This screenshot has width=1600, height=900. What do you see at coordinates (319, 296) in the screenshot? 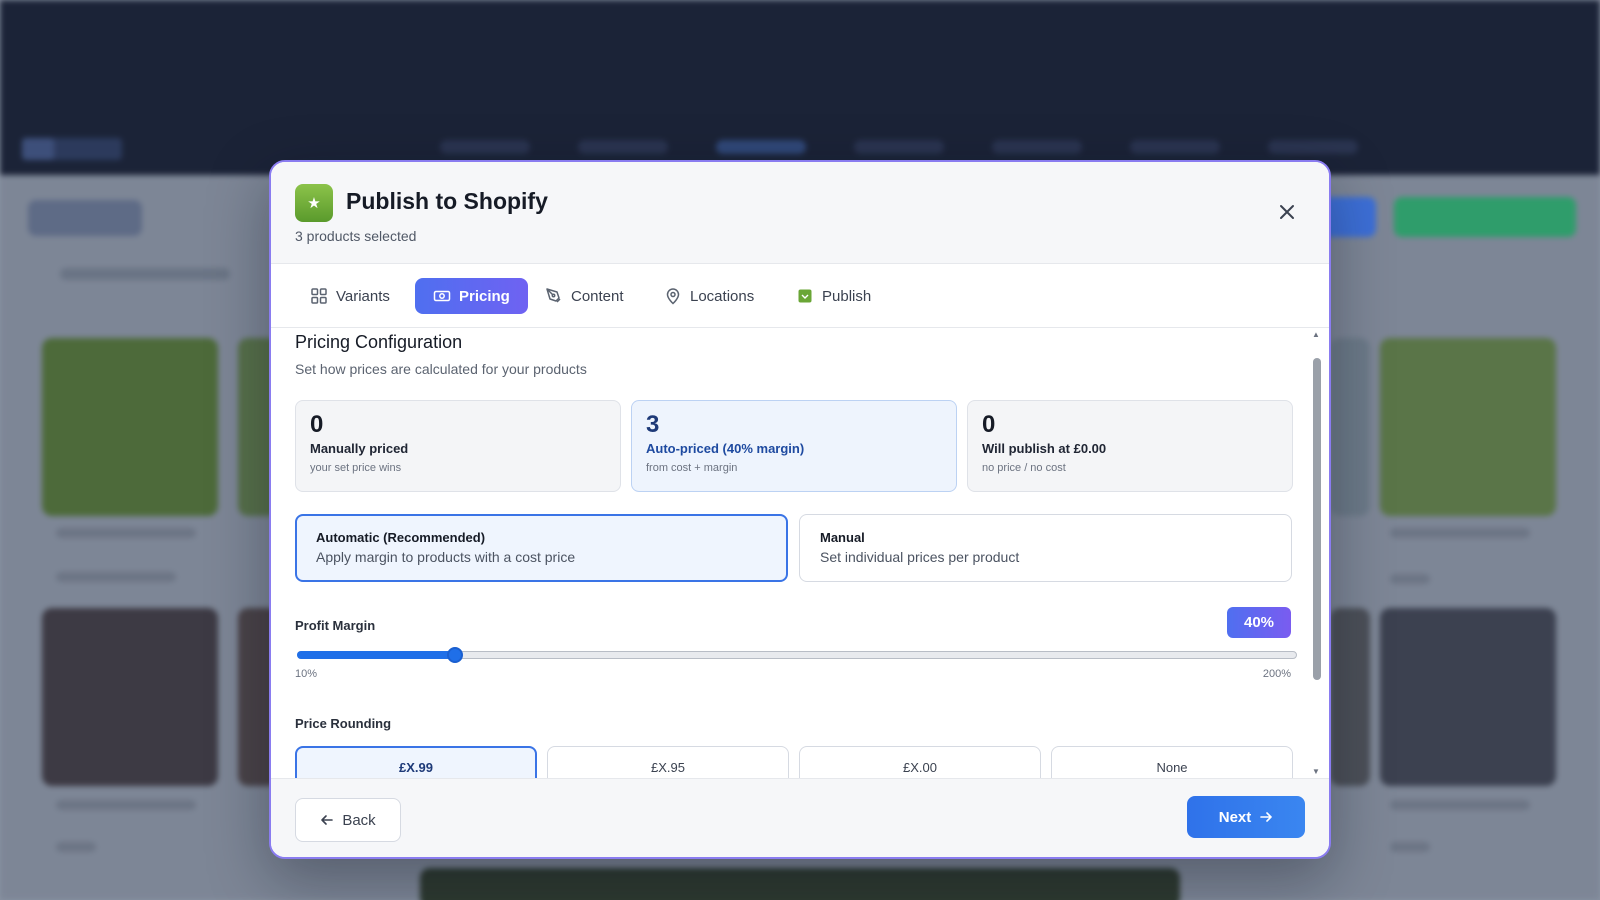
I see `grid-icon` at bounding box center [319, 296].